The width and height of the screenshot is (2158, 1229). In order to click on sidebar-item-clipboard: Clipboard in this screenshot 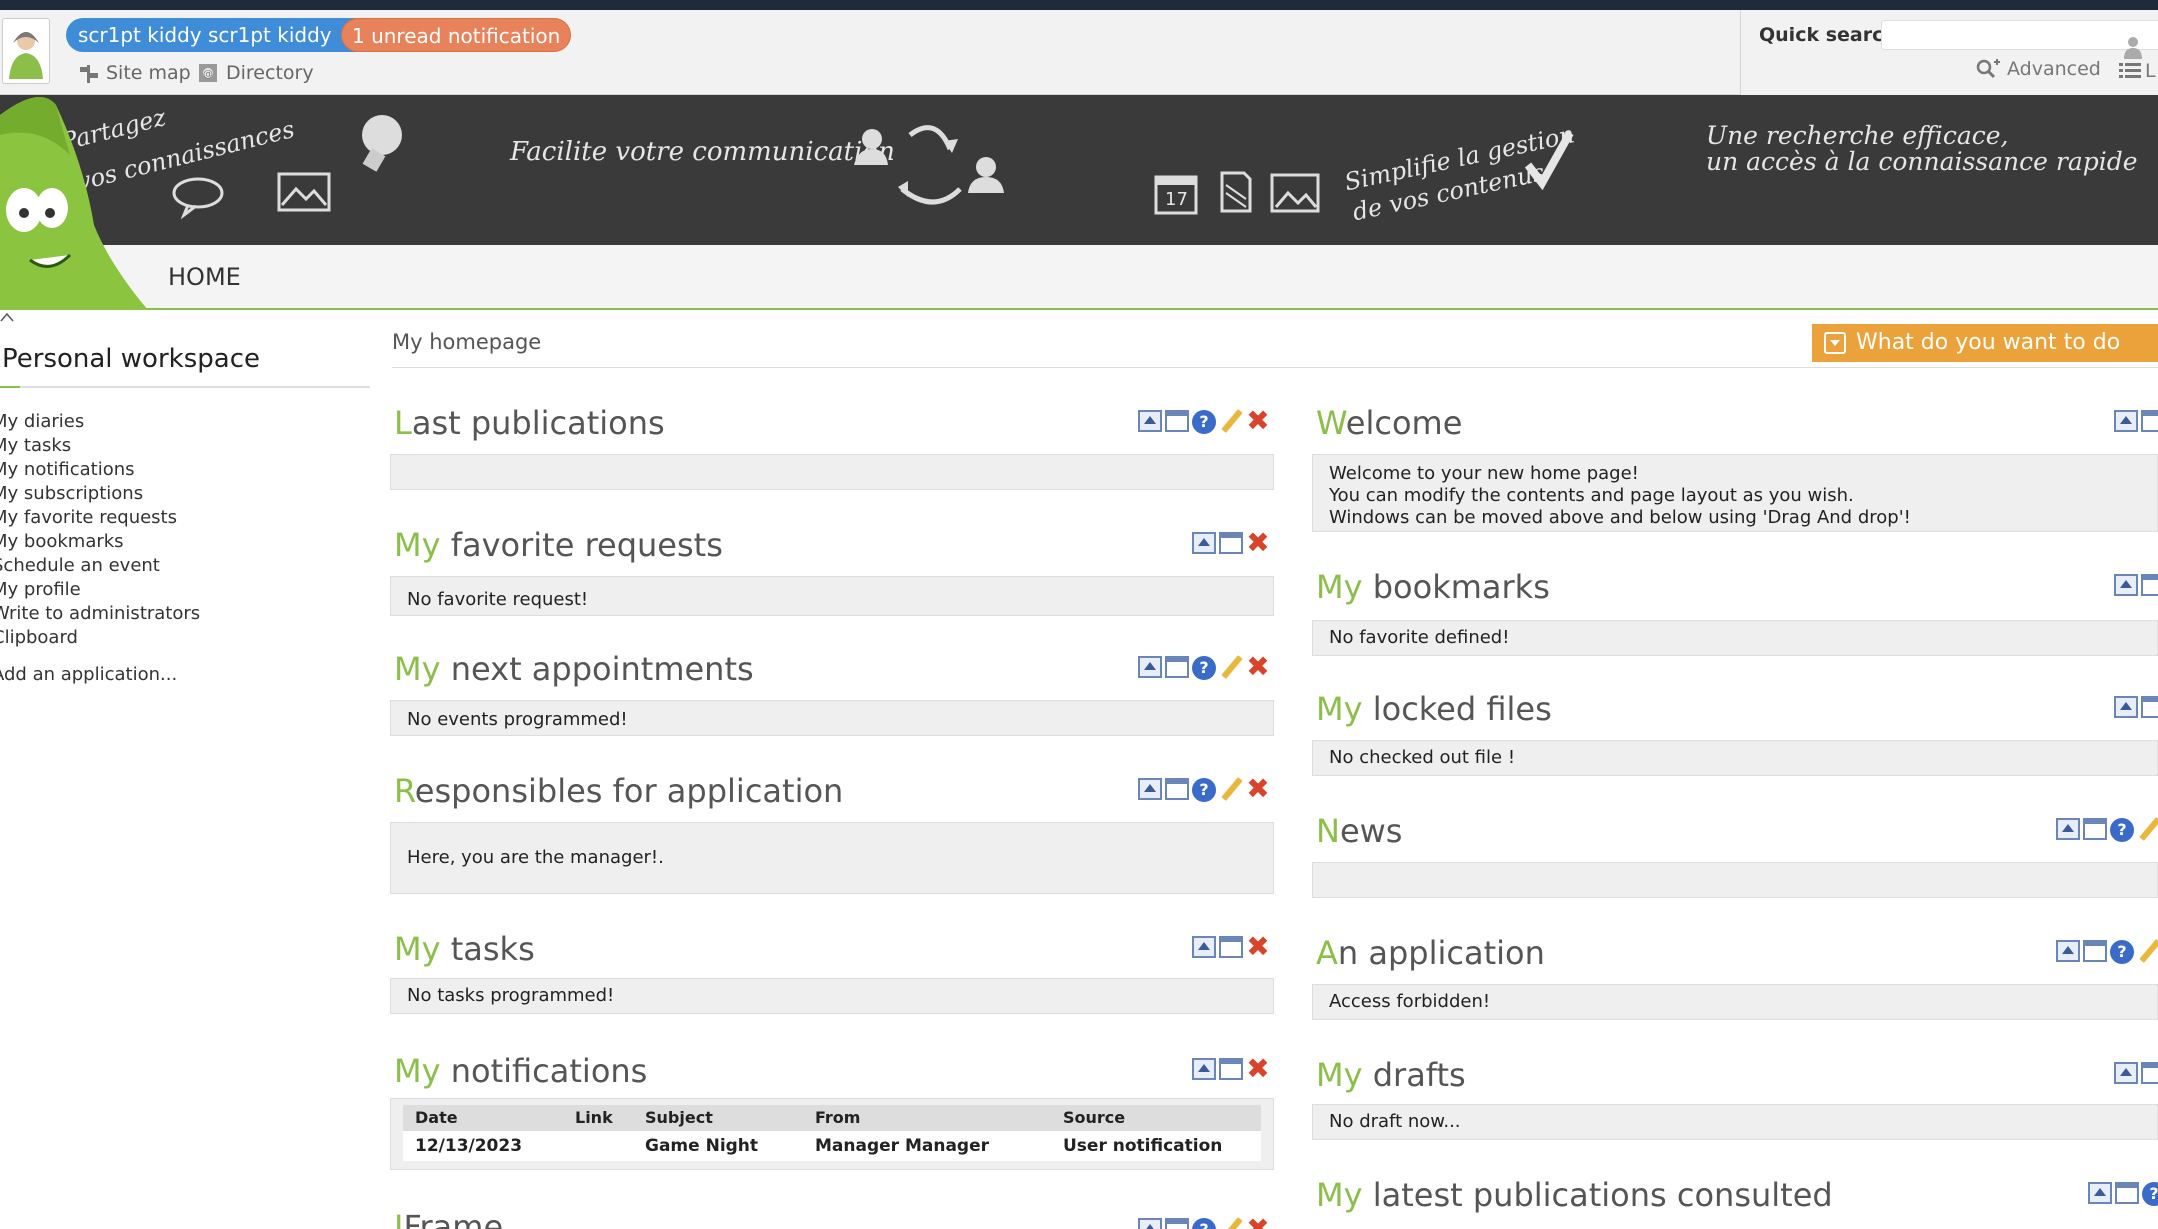, I will do `click(100, 638)`.